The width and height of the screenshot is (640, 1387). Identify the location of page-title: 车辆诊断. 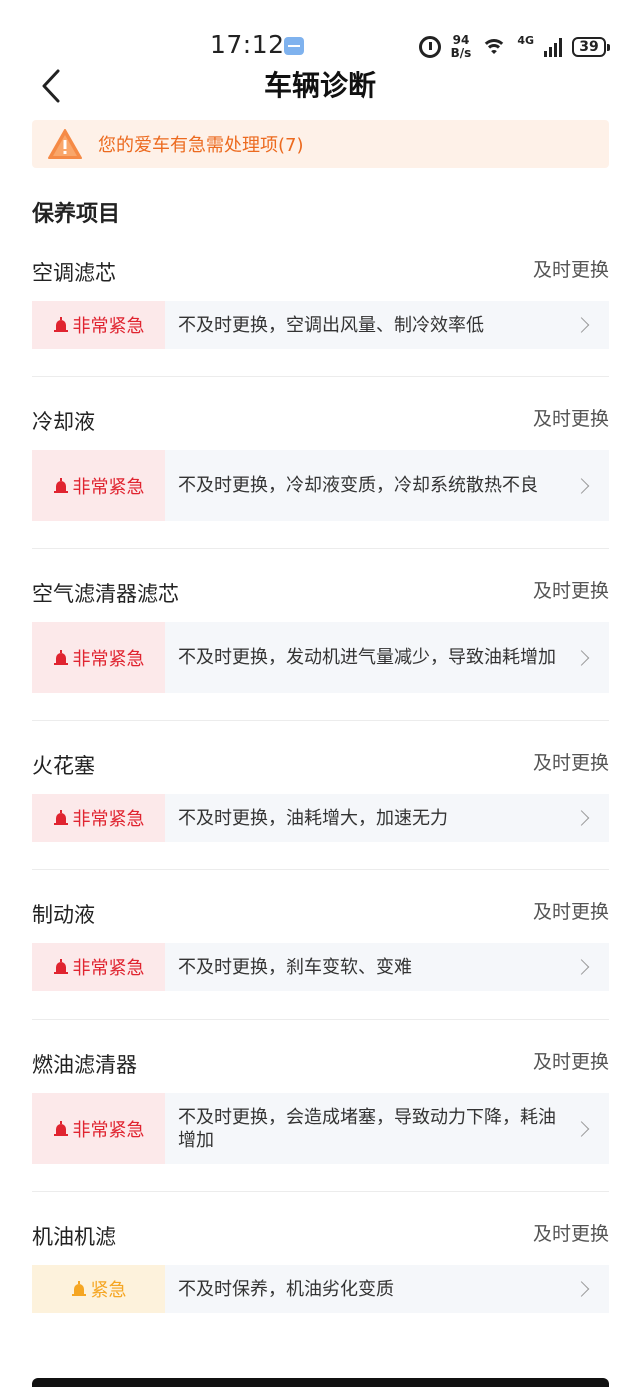
(319, 85).